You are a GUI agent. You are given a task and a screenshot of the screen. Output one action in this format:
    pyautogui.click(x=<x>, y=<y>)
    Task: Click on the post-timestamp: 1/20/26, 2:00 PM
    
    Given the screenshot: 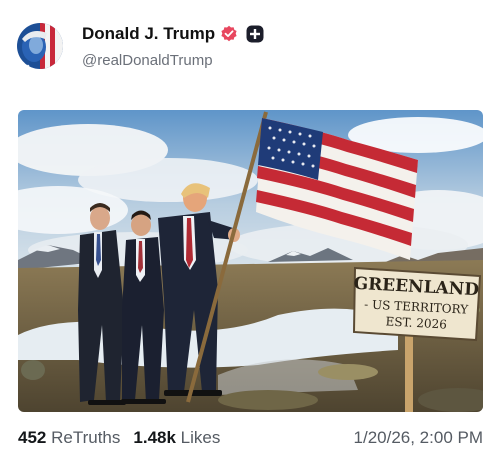 What is the action you would take?
    pyautogui.click(x=418, y=438)
    